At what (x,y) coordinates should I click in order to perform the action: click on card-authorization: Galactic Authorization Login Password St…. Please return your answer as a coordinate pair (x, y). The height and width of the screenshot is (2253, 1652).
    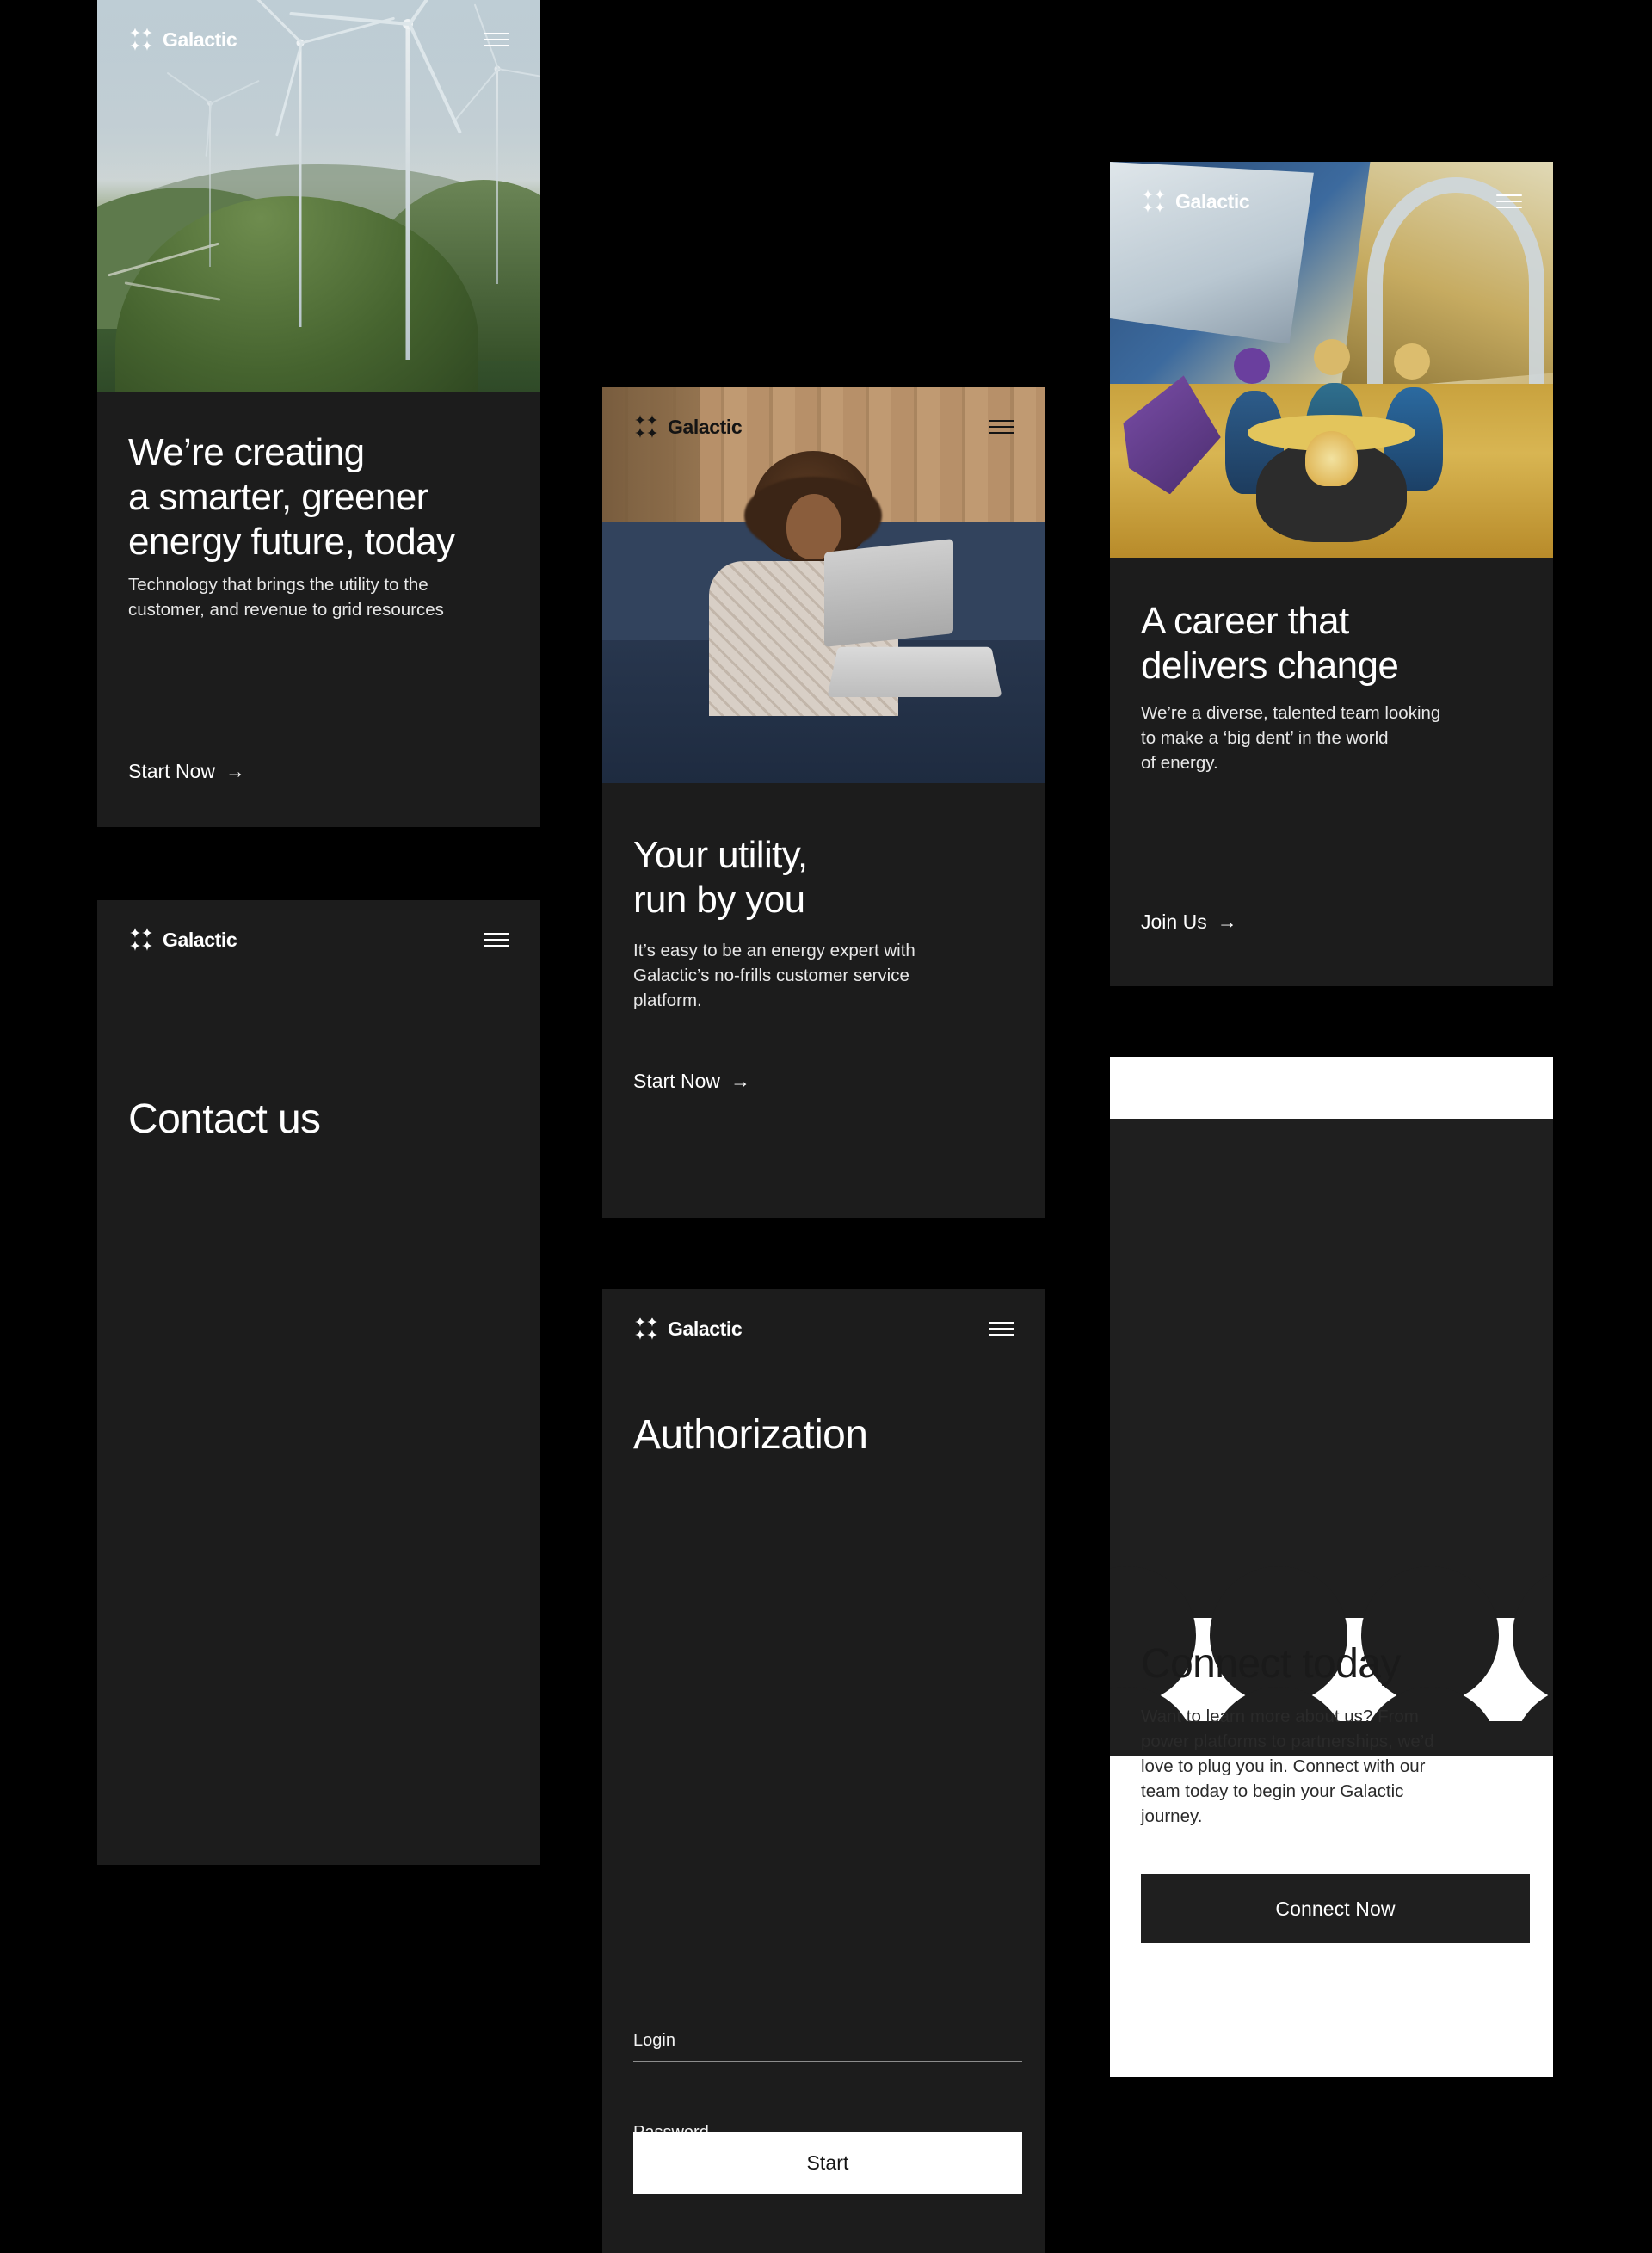
    Looking at the image, I should click on (823, 1771).